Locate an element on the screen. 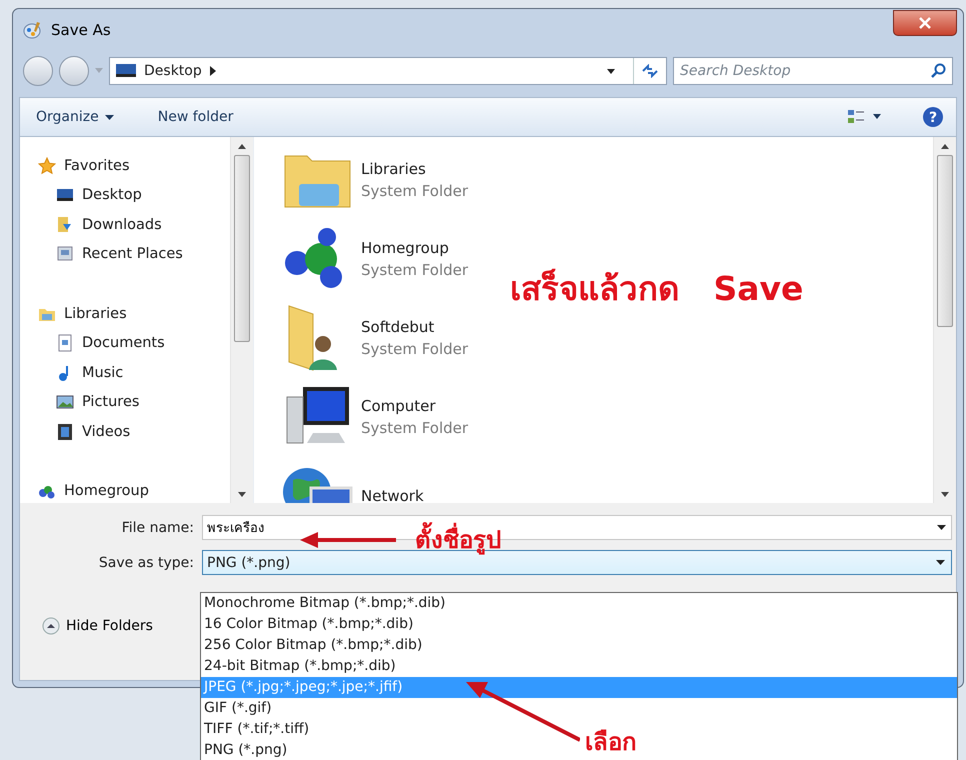 The image size is (966, 760). paint-icon is located at coordinates (33, 30).